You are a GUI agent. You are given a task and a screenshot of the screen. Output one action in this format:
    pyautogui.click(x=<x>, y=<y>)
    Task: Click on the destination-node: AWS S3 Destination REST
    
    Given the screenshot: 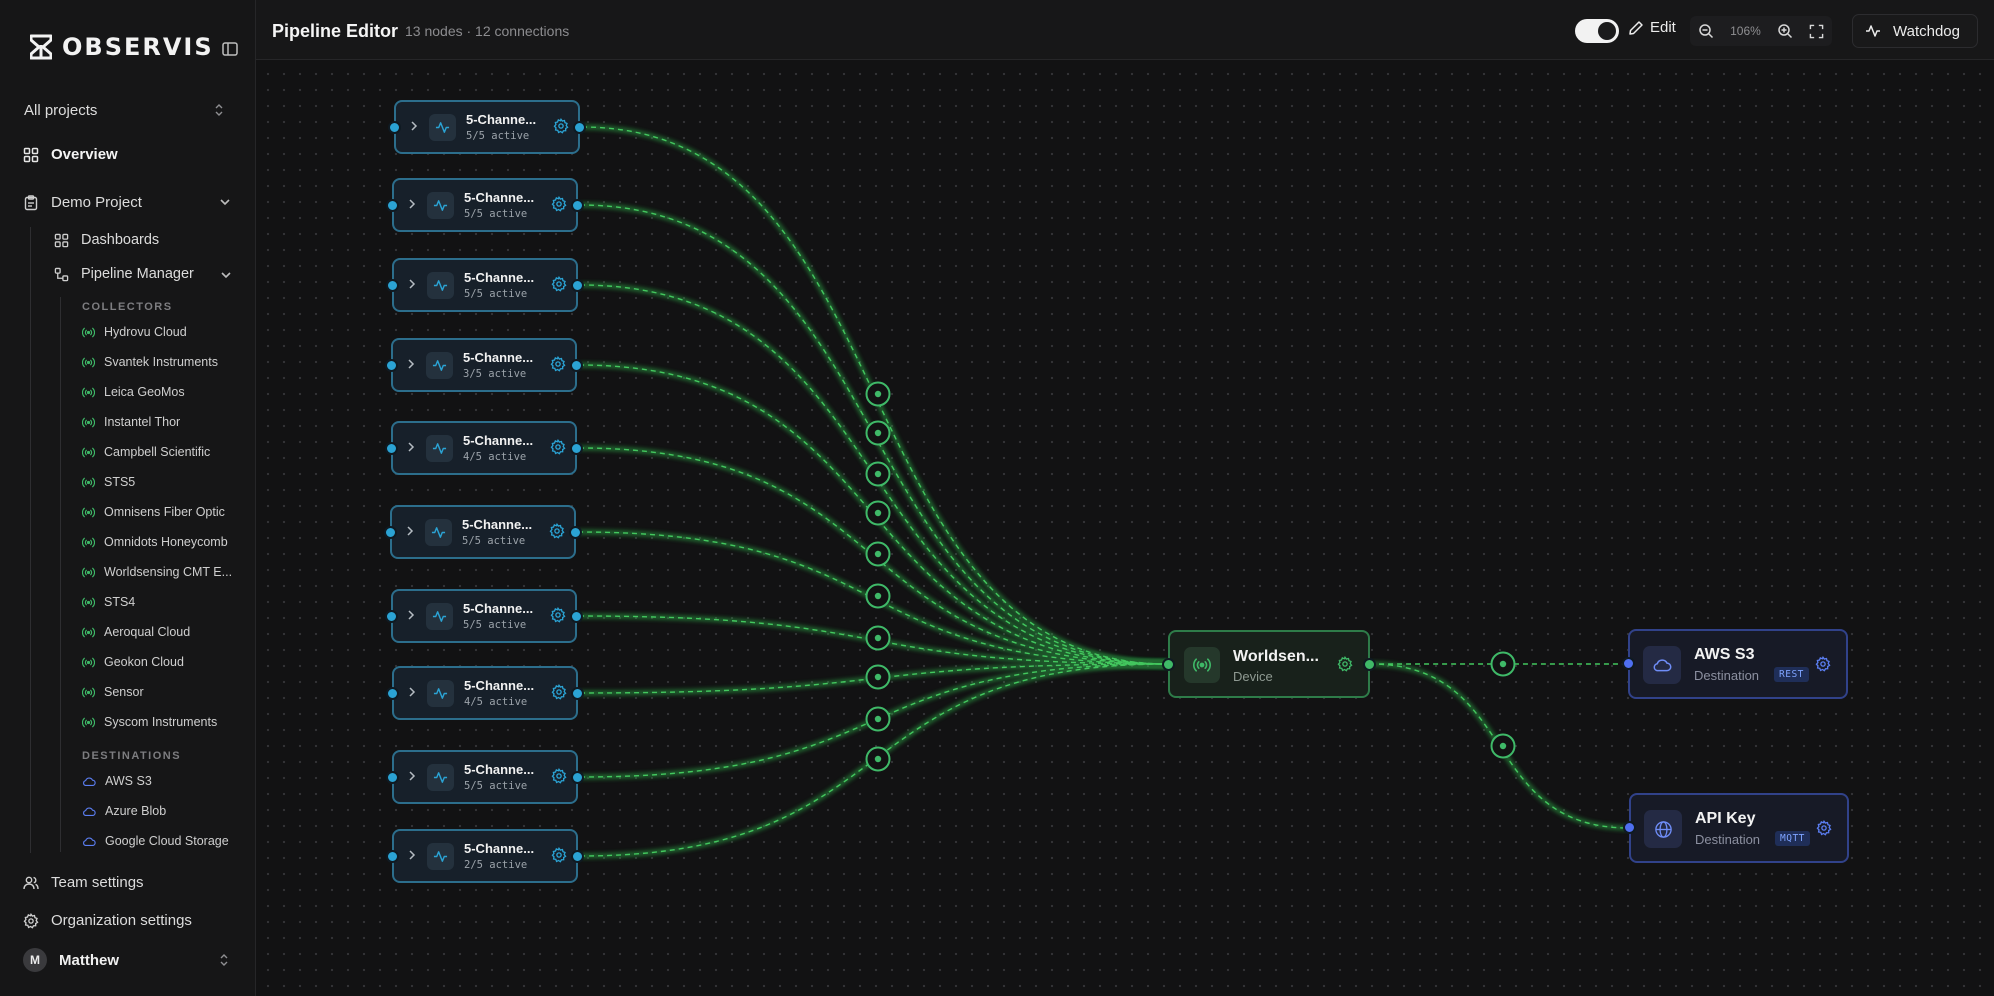 What is the action you would take?
    pyautogui.click(x=1735, y=664)
    